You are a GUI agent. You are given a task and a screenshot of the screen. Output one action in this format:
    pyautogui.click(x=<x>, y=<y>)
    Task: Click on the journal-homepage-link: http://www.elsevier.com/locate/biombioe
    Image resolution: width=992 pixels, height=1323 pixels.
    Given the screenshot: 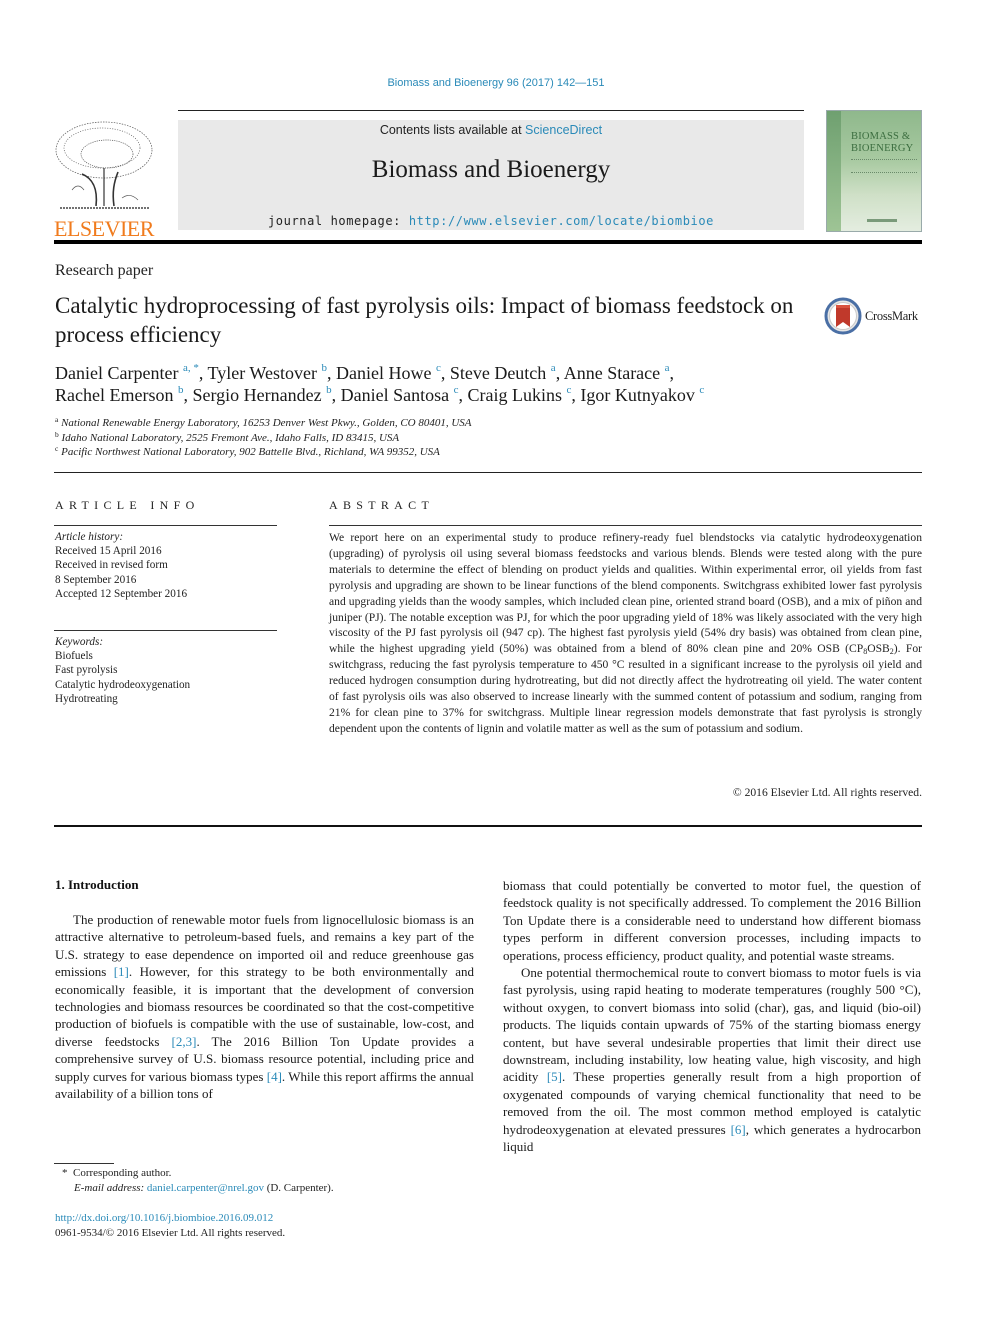 What is the action you would take?
    pyautogui.click(x=561, y=221)
    